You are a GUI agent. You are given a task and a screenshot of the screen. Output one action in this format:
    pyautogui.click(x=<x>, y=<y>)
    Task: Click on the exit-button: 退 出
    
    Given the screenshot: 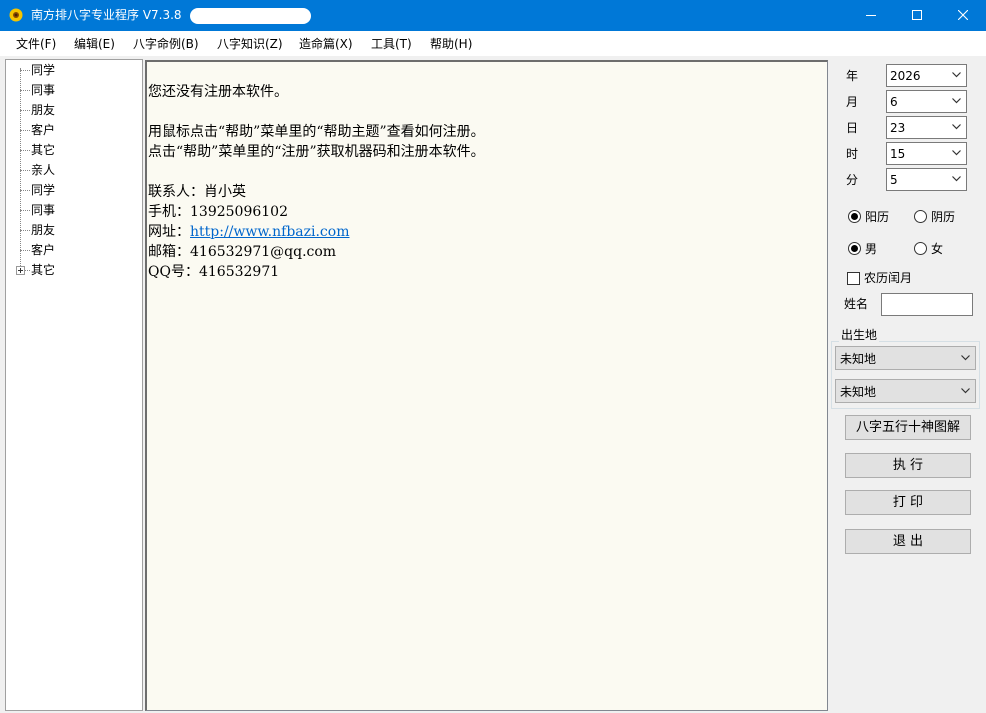 What is the action you would take?
    pyautogui.click(x=908, y=541)
    